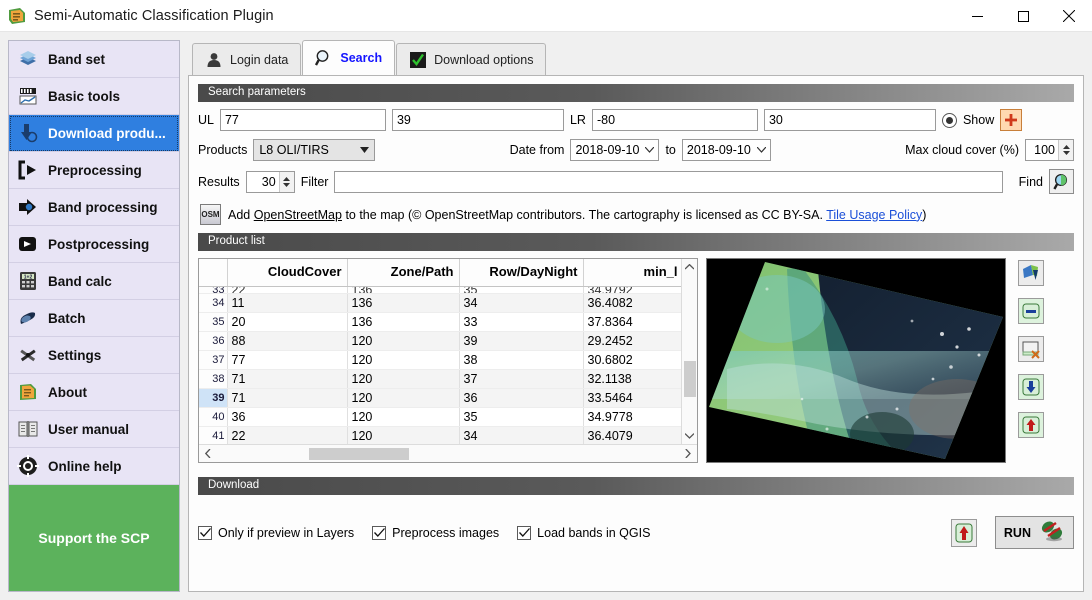  I want to click on column-header-row-daynight: Row/DayNight, so click(521, 273).